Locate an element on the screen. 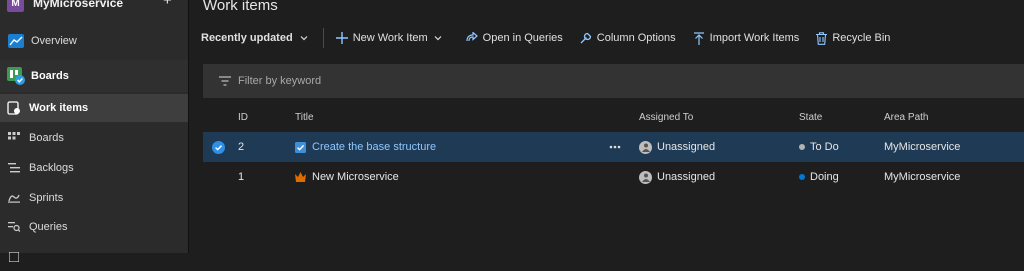  project-name: MyMicroservice is located at coordinates (78, 5).